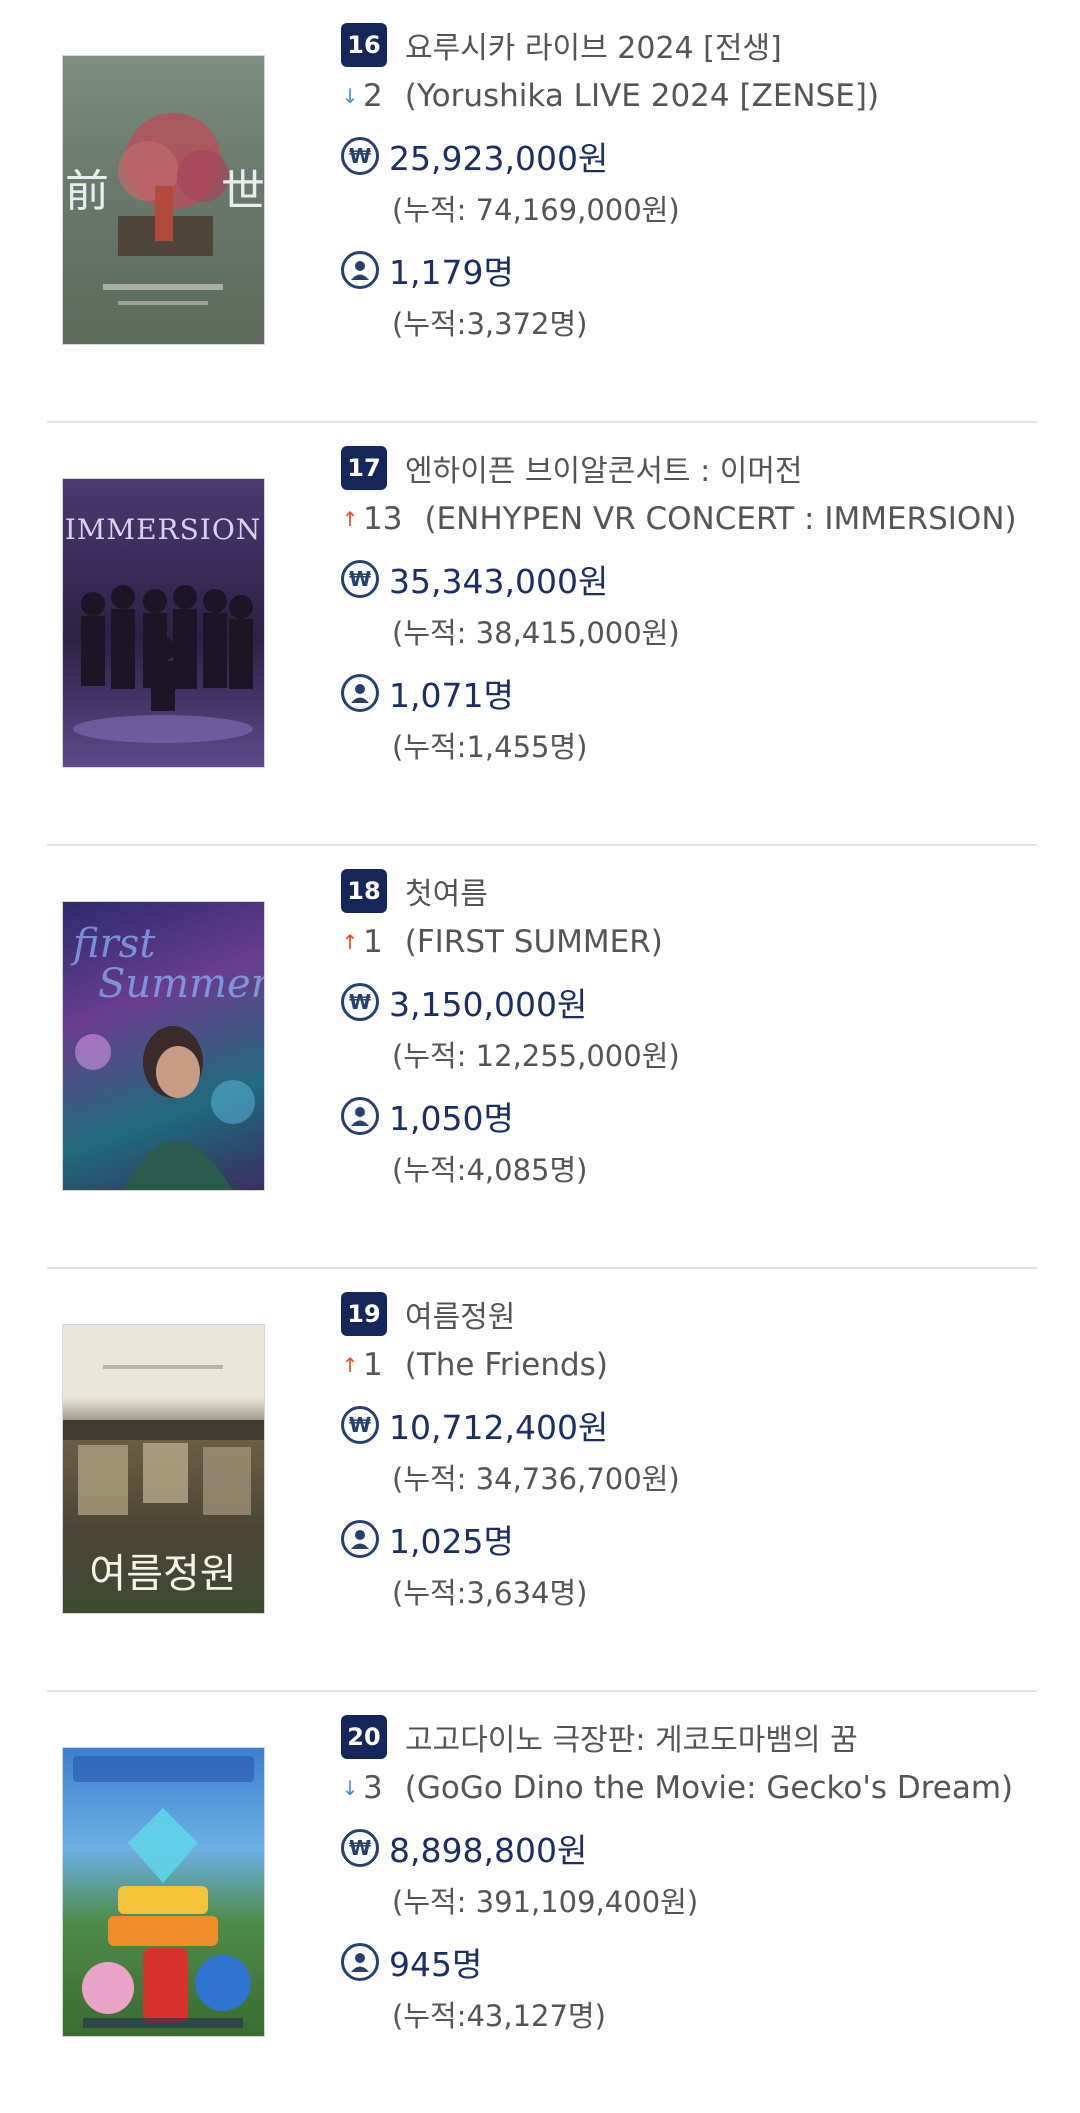 Image resolution: width=1080 pixels, height=2113 pixels. What do you see at coordinates (451, 1541) in the screenshot?
I see `audience-count: 1,025명` at bounding box center [451, 1541].